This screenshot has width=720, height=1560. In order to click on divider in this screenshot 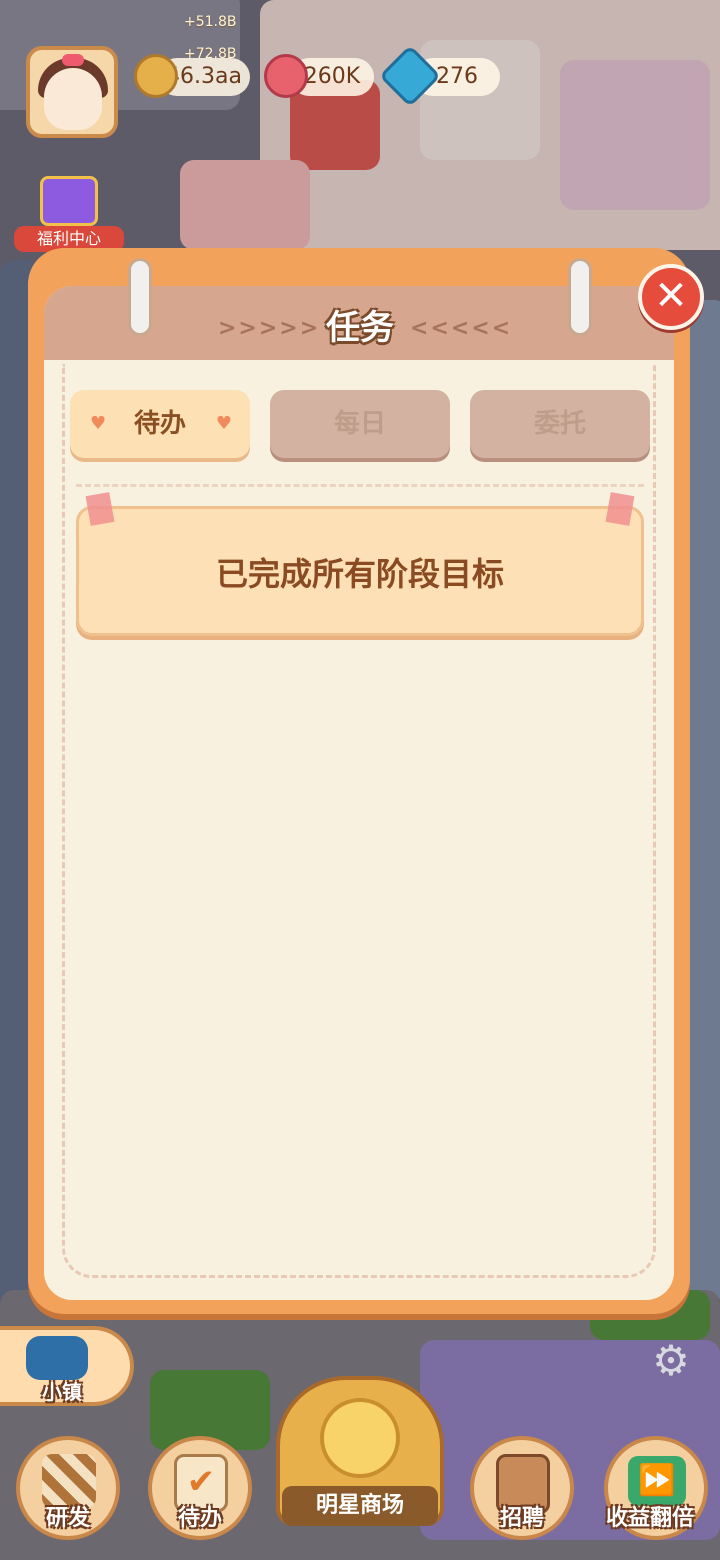, I will do `click(360, 485)`.